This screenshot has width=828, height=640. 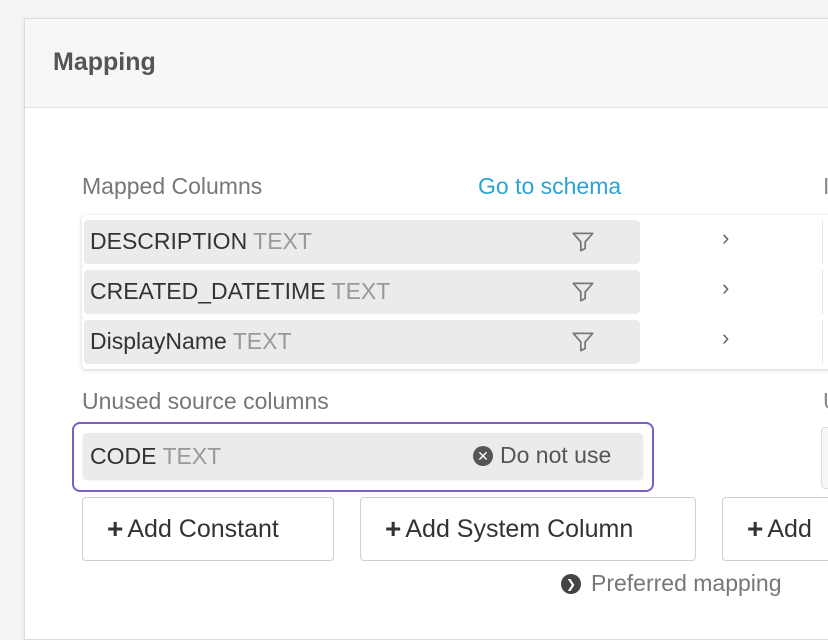 I want to click on mapped-row-label: DESCRIPTION TEXT, so click(x=201, y=241).